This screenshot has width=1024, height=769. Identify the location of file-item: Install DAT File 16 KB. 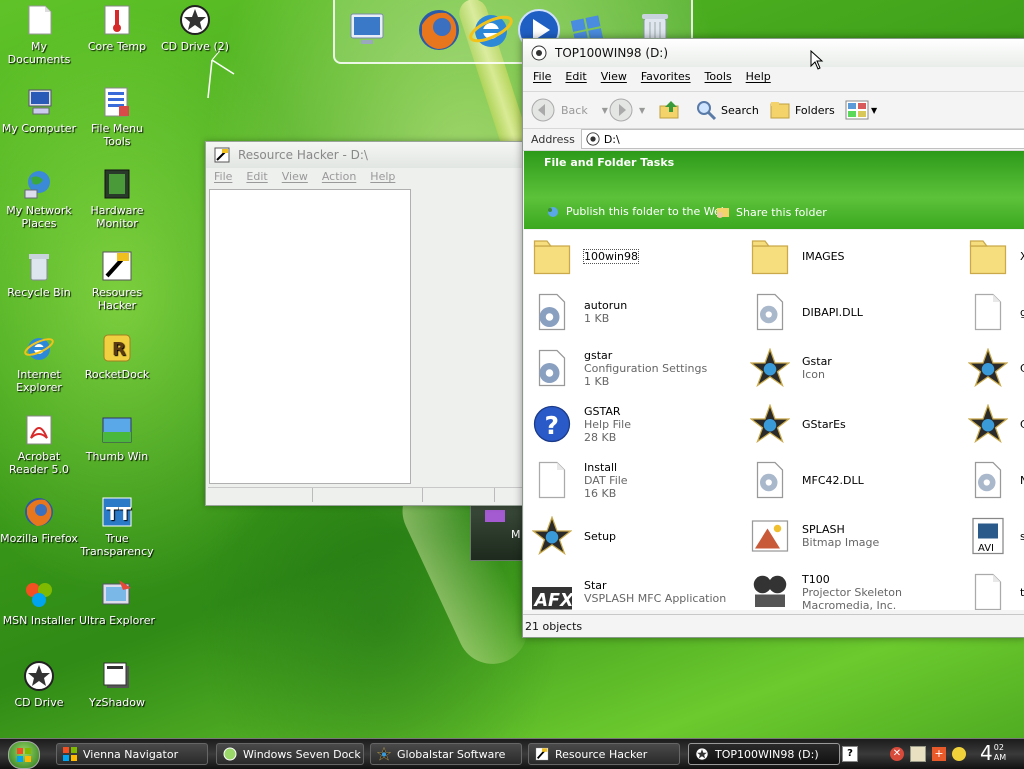
(579, 480).